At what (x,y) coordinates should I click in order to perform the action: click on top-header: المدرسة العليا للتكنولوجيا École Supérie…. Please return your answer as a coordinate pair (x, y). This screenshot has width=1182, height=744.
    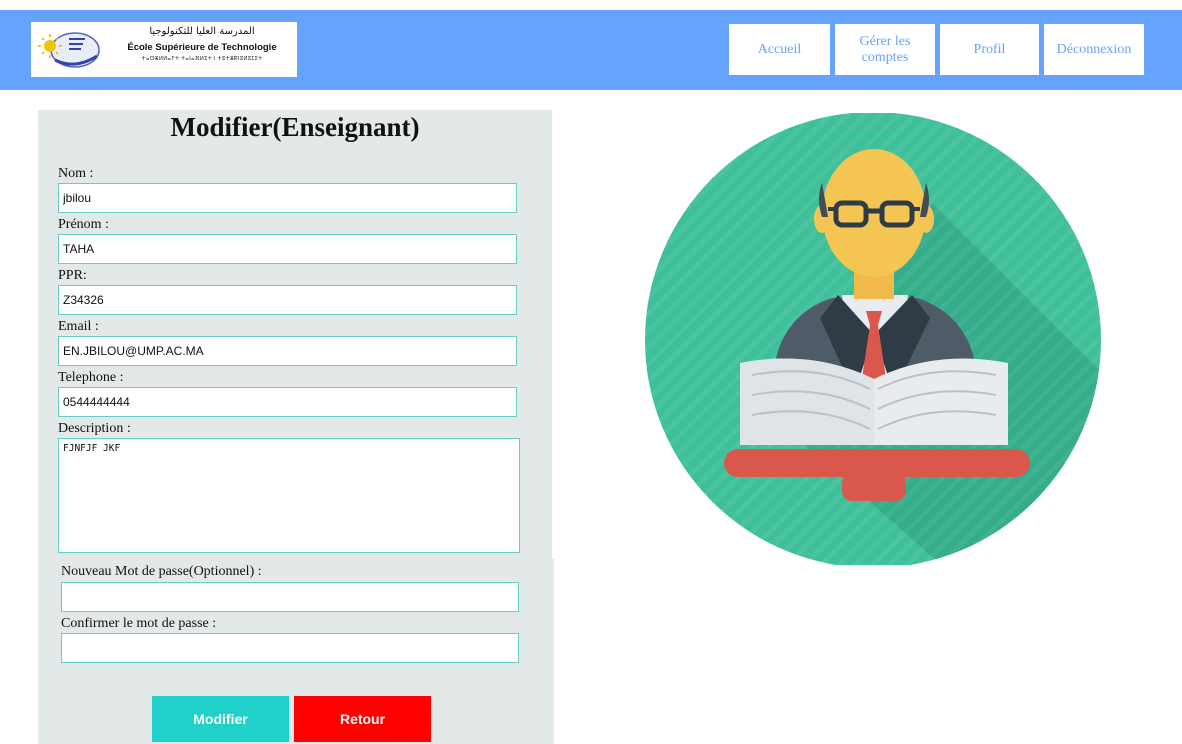
    Looking at the image, I should click on (591, 50).